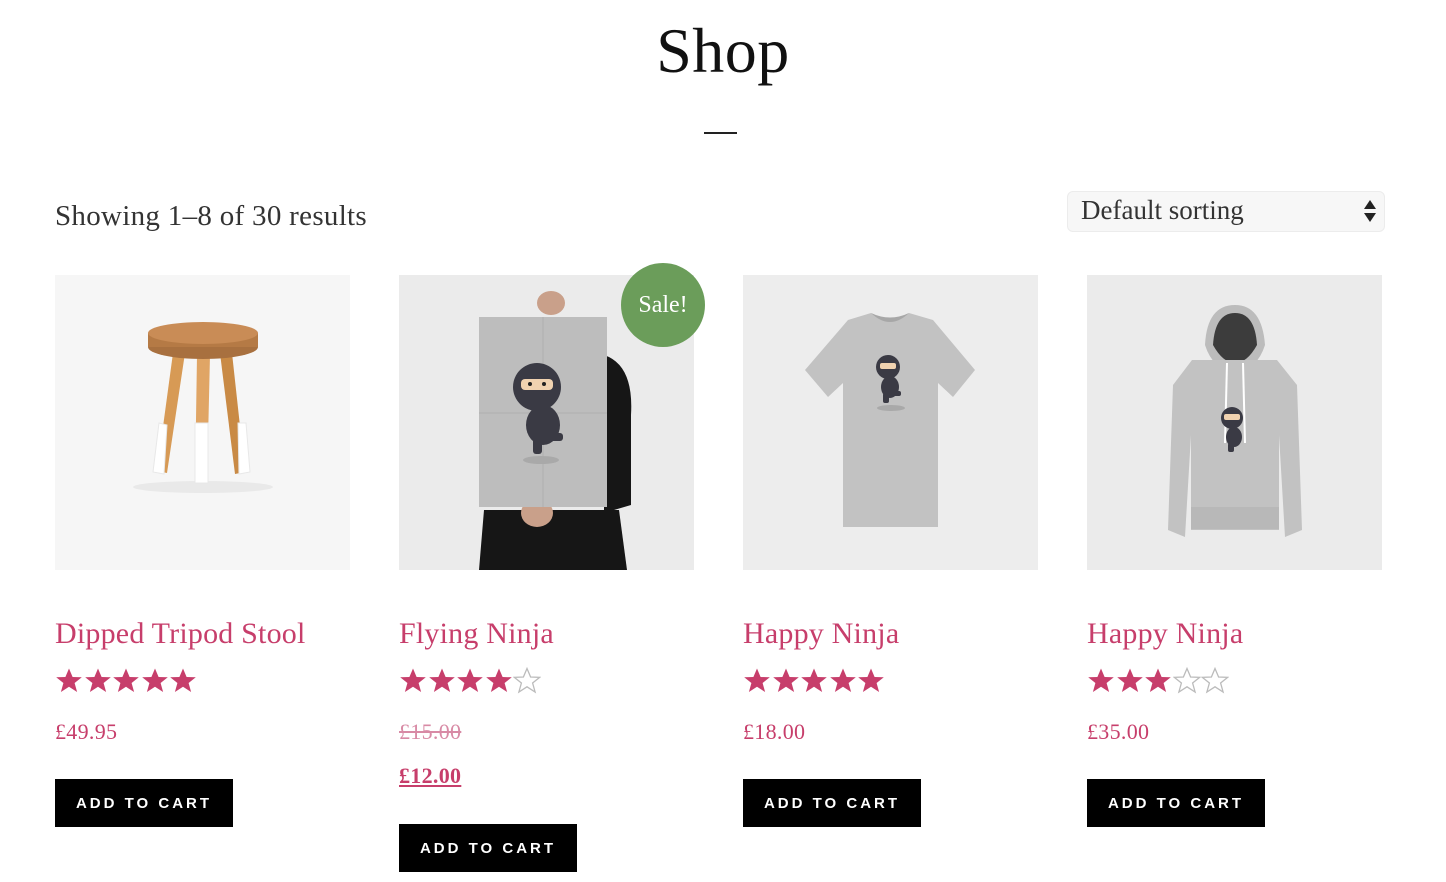  I want to click on page-title: Shop, so click(723, 50).